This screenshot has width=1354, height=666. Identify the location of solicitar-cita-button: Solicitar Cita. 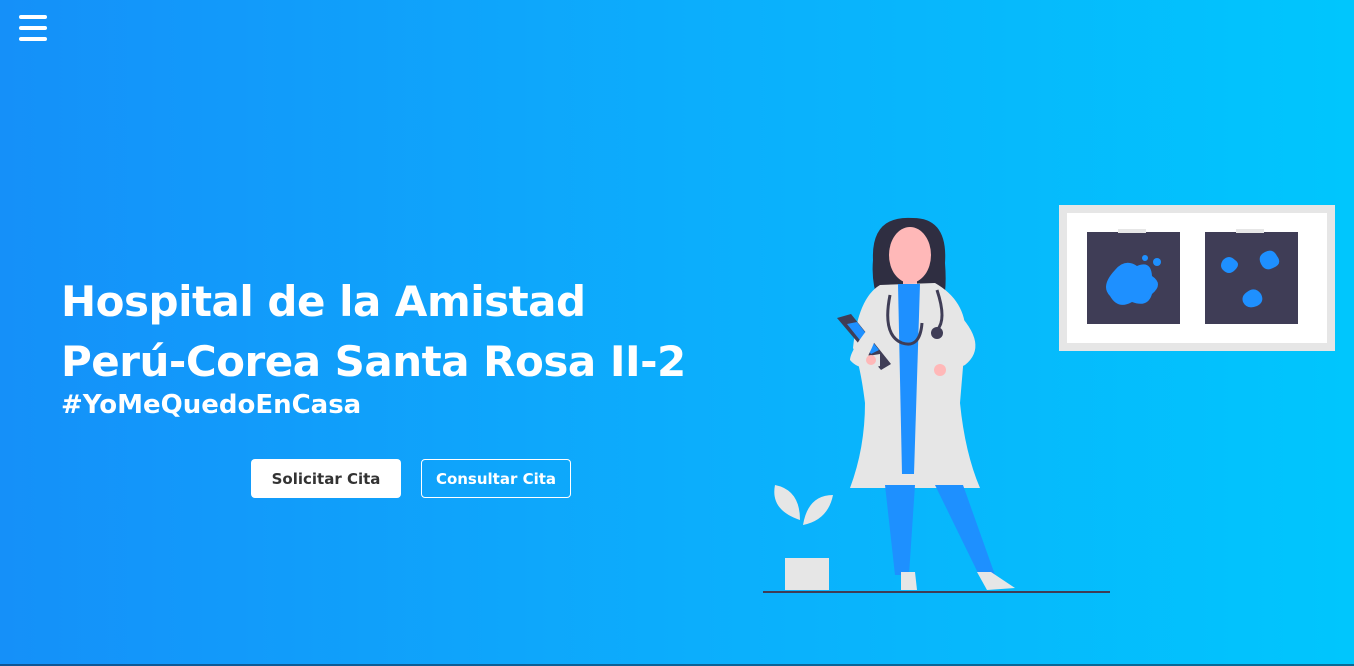
(326, 478).